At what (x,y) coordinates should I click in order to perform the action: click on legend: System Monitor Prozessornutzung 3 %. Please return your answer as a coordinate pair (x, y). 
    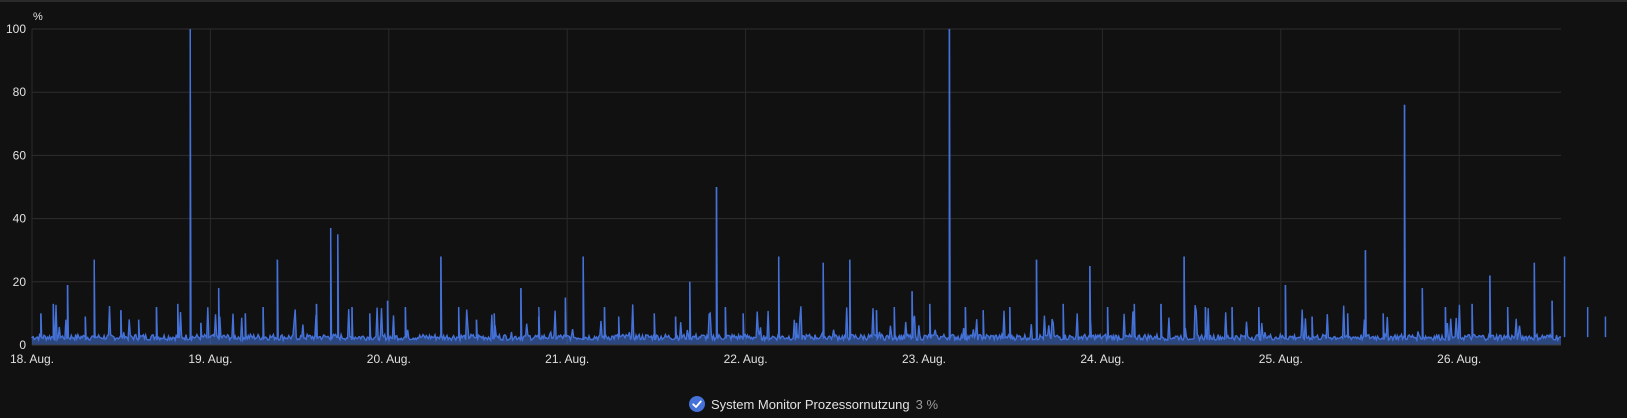
    Looking at the image, I should click on (813, 404).